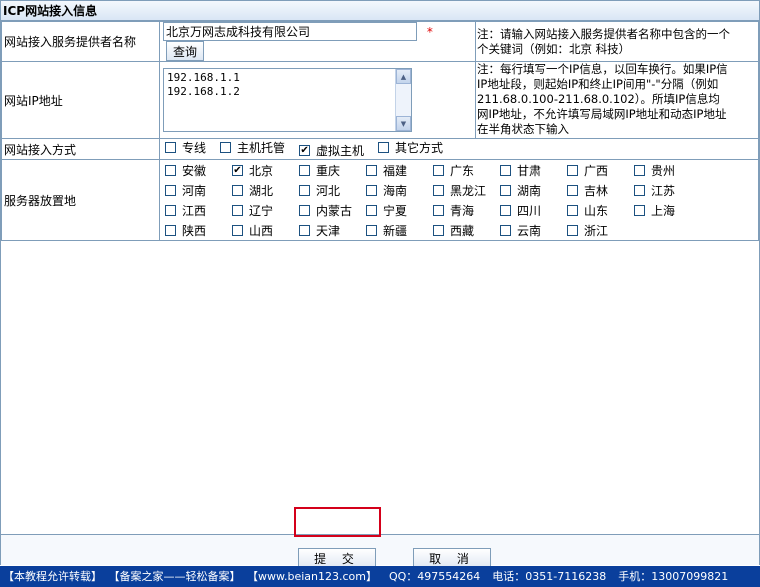 The image size is (760, 587). I want to click on scroll-up-icon: ▲, so click(403, 76).